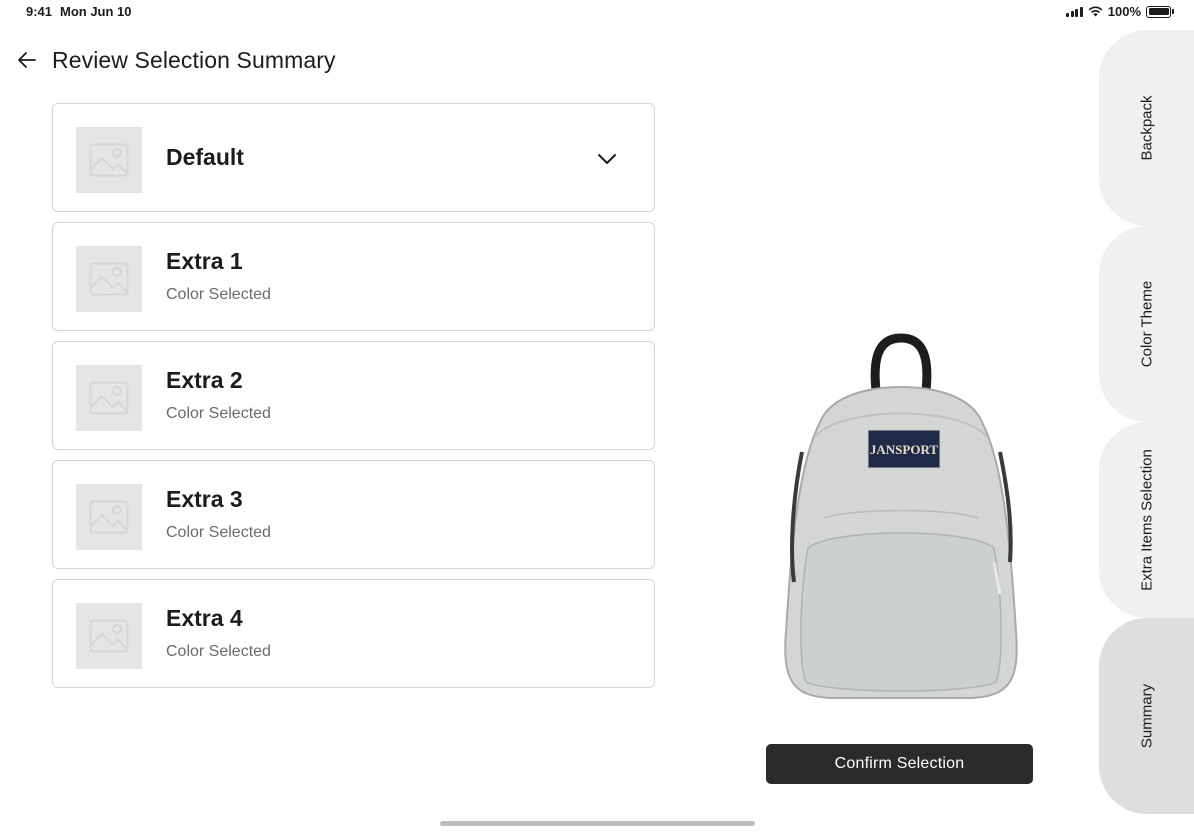 The height and width of the screenshot is (834, 1194). I want to click on status-date: Mon Jun 10, so click(96, 11).